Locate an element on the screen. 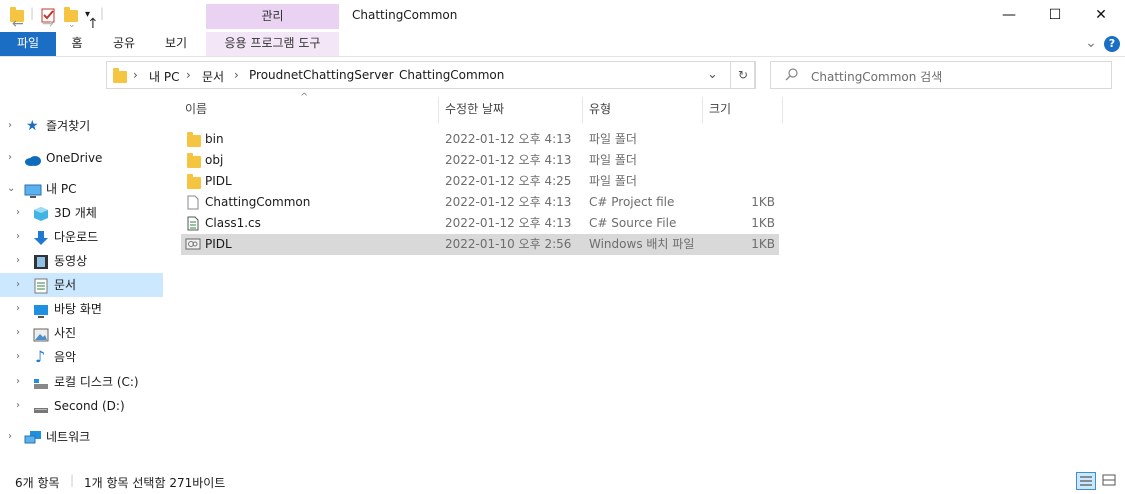 The image size is (1125, 494). sidebar-item-pictures: › 사진 is located at coordinates (81, 333).